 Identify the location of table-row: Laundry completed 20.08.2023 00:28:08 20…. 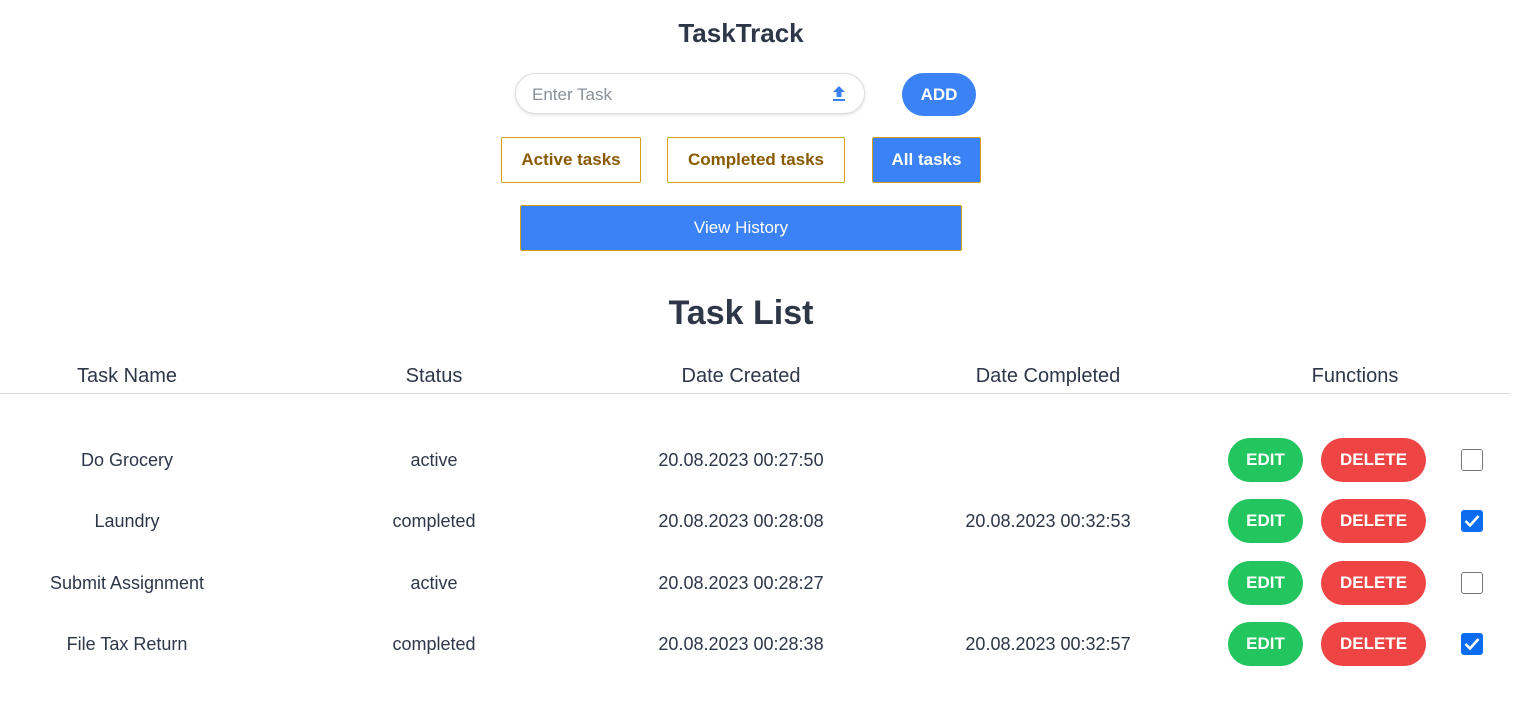
(755, 521).